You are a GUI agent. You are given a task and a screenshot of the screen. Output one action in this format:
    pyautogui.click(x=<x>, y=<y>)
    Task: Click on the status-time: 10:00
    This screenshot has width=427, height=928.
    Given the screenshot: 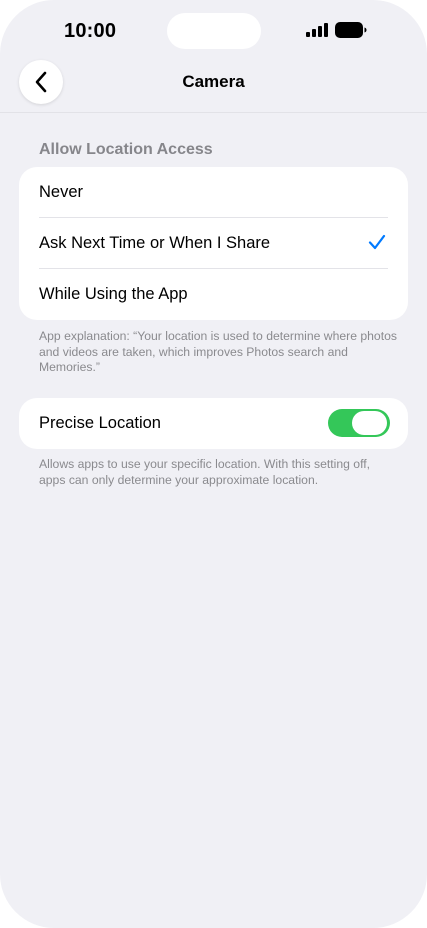 What is the action you would take?
    pyautogui.click(x=90, y=31)
    